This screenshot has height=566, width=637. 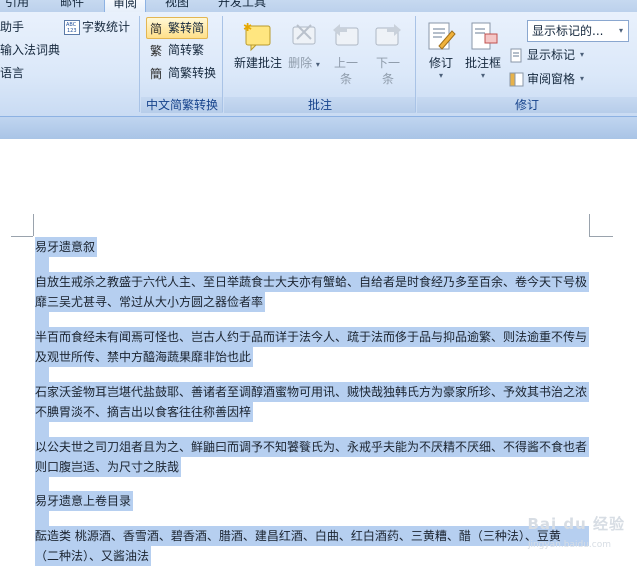 I want to click on reviewing-pane-label: 审阅窗格, so click(x=551, y=79).